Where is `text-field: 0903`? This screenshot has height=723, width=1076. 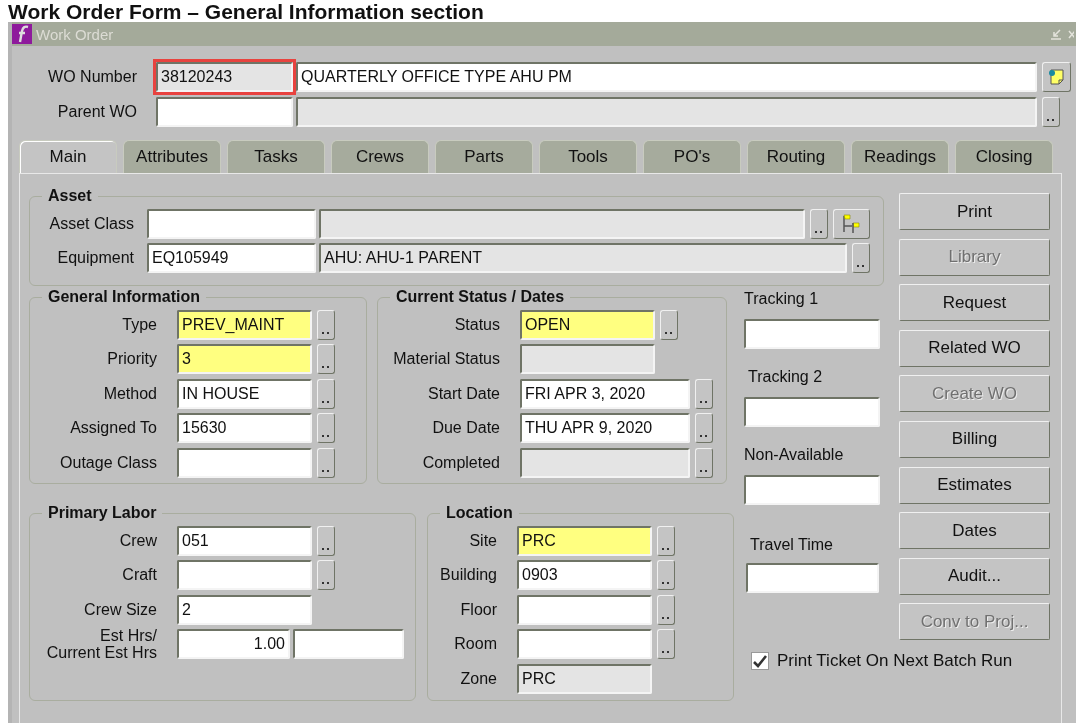 text-field: 0903 is located at coordinates (584, 575).